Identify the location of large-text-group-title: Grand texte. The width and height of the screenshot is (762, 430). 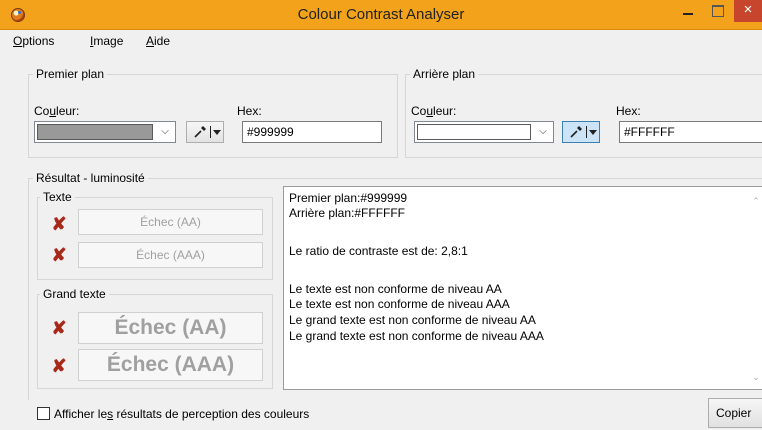
(74, 294).